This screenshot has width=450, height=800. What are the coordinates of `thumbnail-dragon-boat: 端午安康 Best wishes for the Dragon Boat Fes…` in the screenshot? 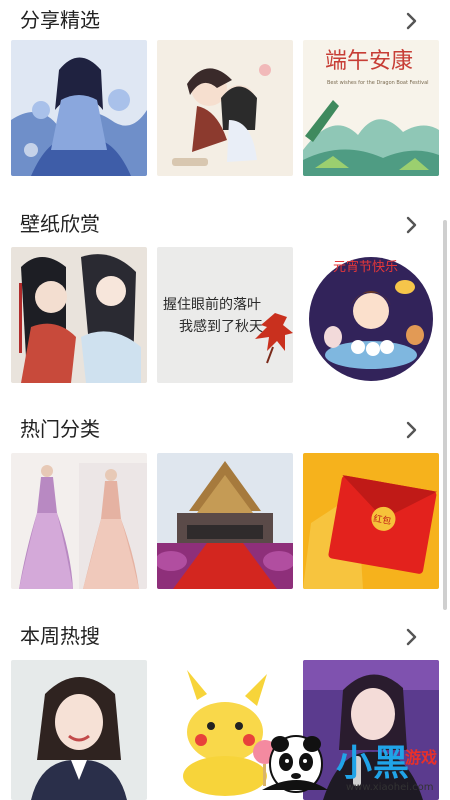 It's located at (371, 108).